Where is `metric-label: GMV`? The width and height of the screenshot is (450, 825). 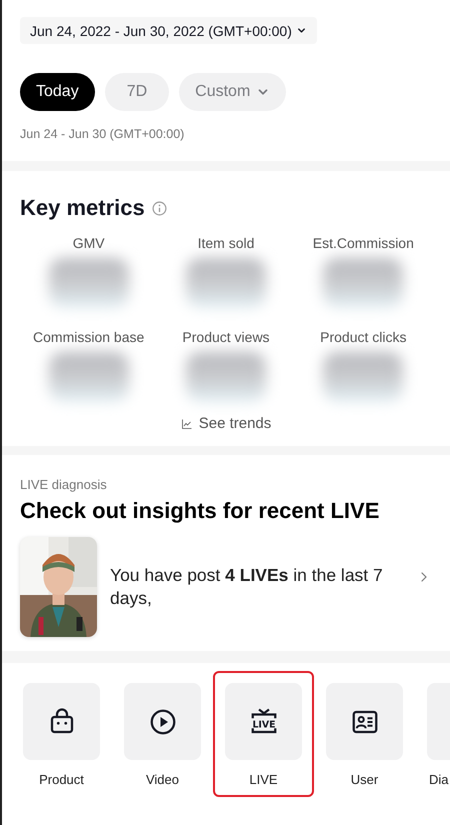 metric-label: GMV is located at coordinates (88, 243).